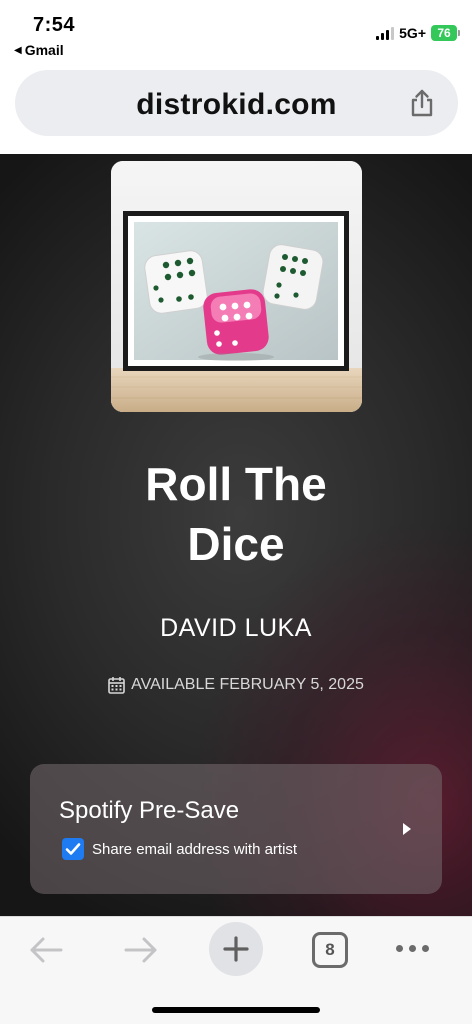  I want to click on battery-icon: 76, so click(445, 33).